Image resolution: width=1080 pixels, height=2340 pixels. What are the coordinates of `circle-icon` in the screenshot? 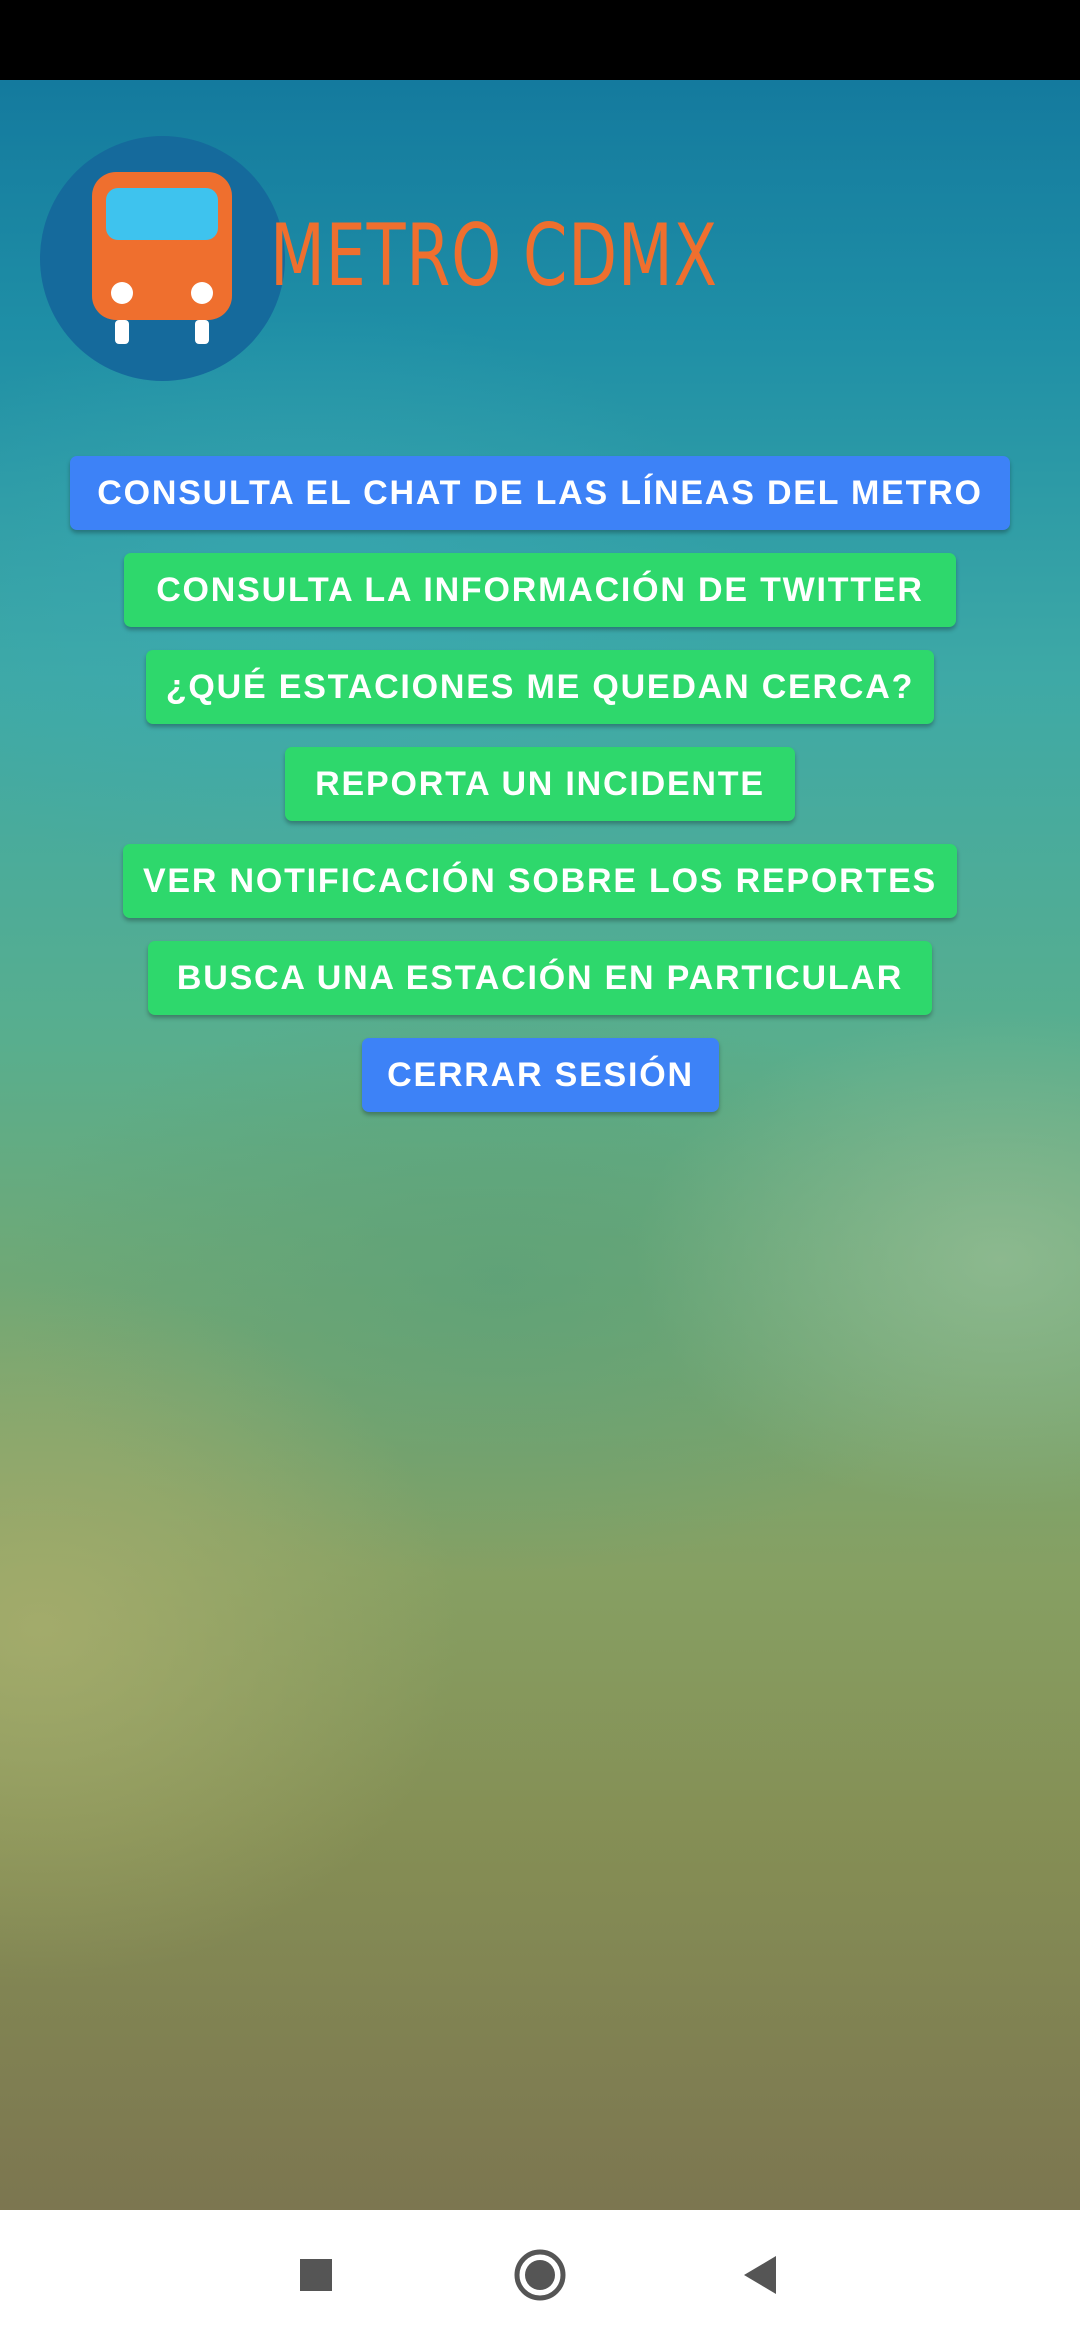 It's located at (540, 2275).